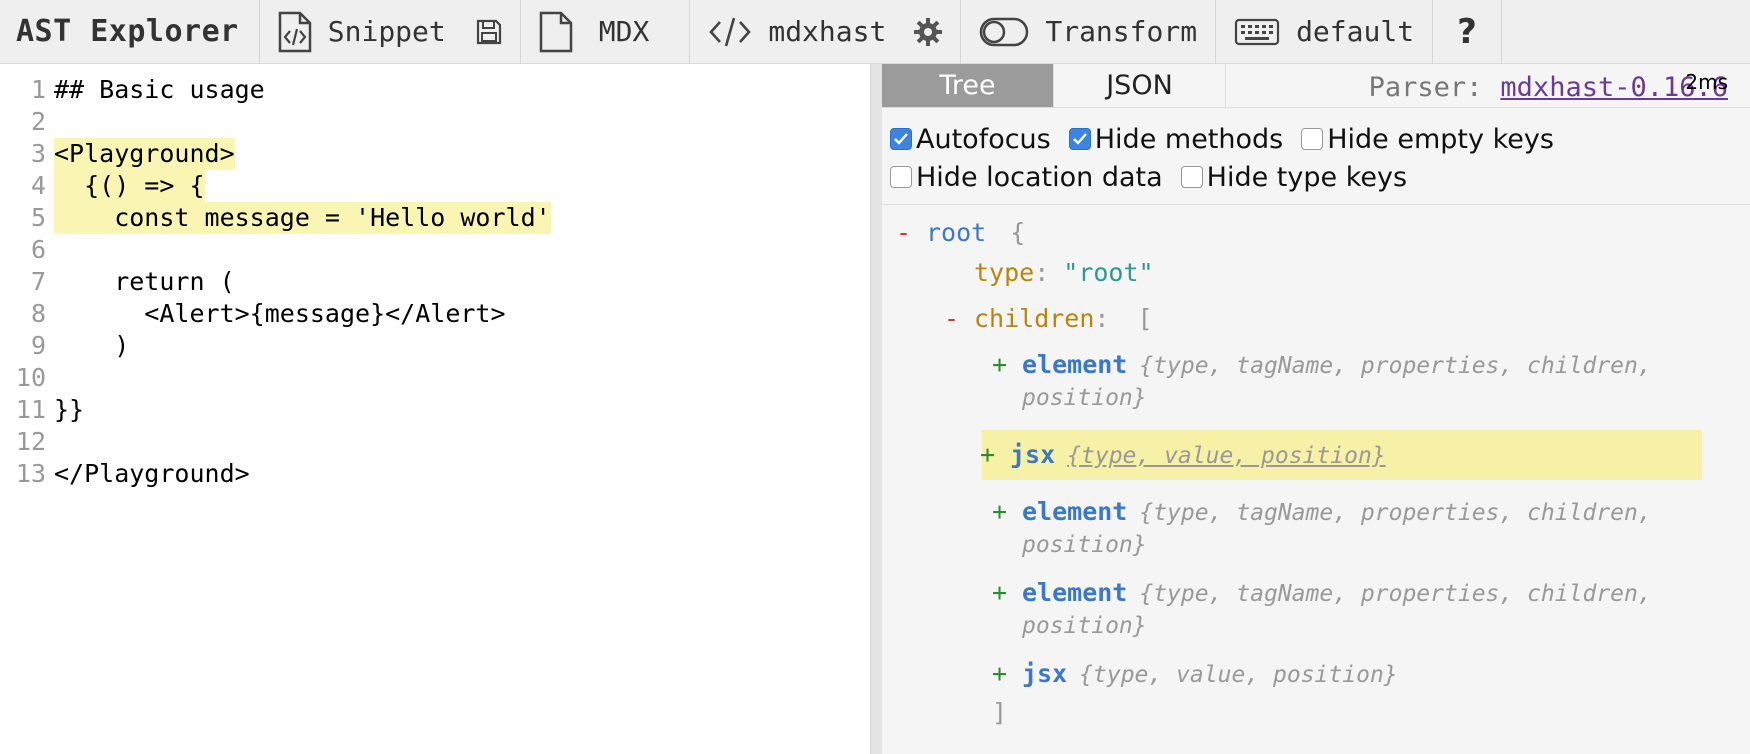 This screenshot has width=1750, height=754. Describe the element at coordinates (130, 32) in the screenshot. I see `app-title: AST Explorer` at that location.